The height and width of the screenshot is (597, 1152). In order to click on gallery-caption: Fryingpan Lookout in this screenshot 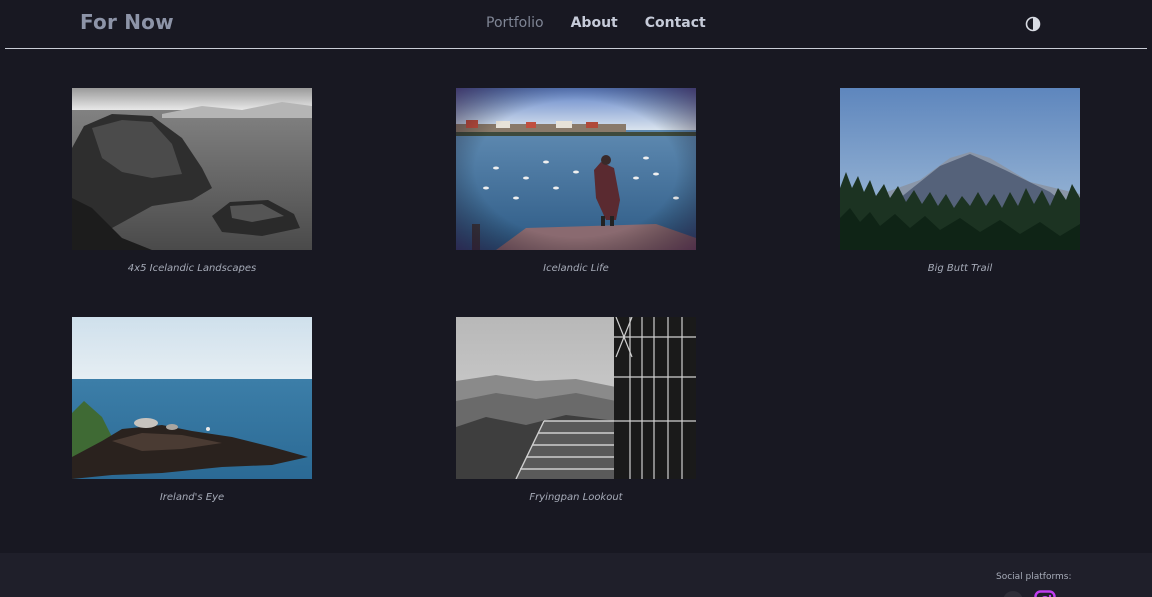, I will do `click(576, 497)`.